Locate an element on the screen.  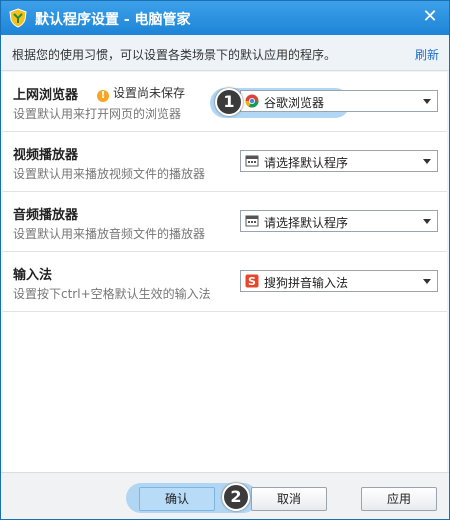
row-desc: 设置默认用来打开网页的浏览器 is located at coordinates (97, 114).